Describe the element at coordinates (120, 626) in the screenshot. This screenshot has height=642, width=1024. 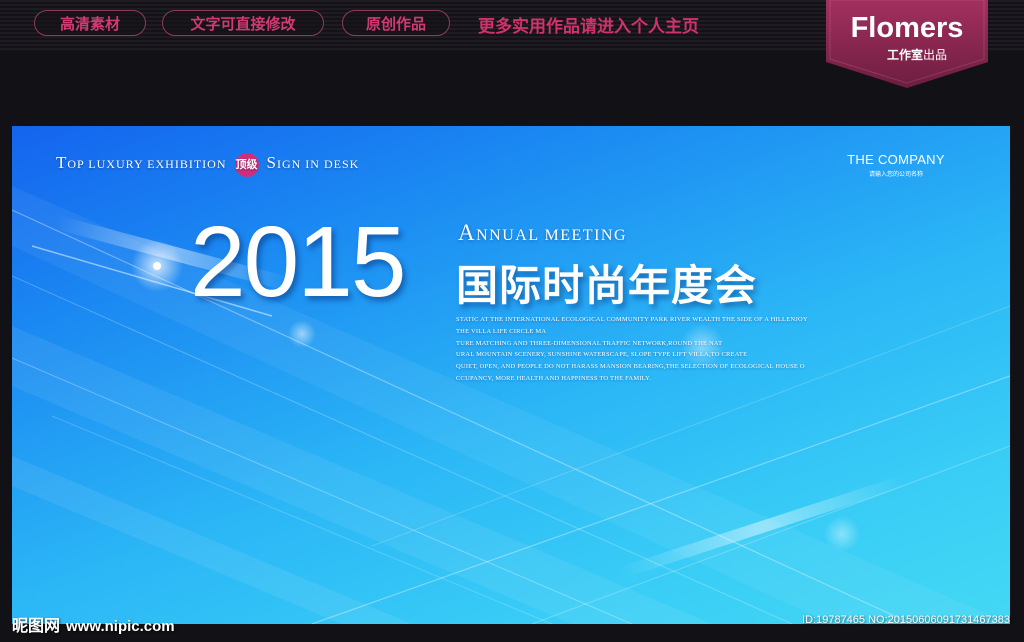
I see `watermark-url: www.nipic.com` at that location.